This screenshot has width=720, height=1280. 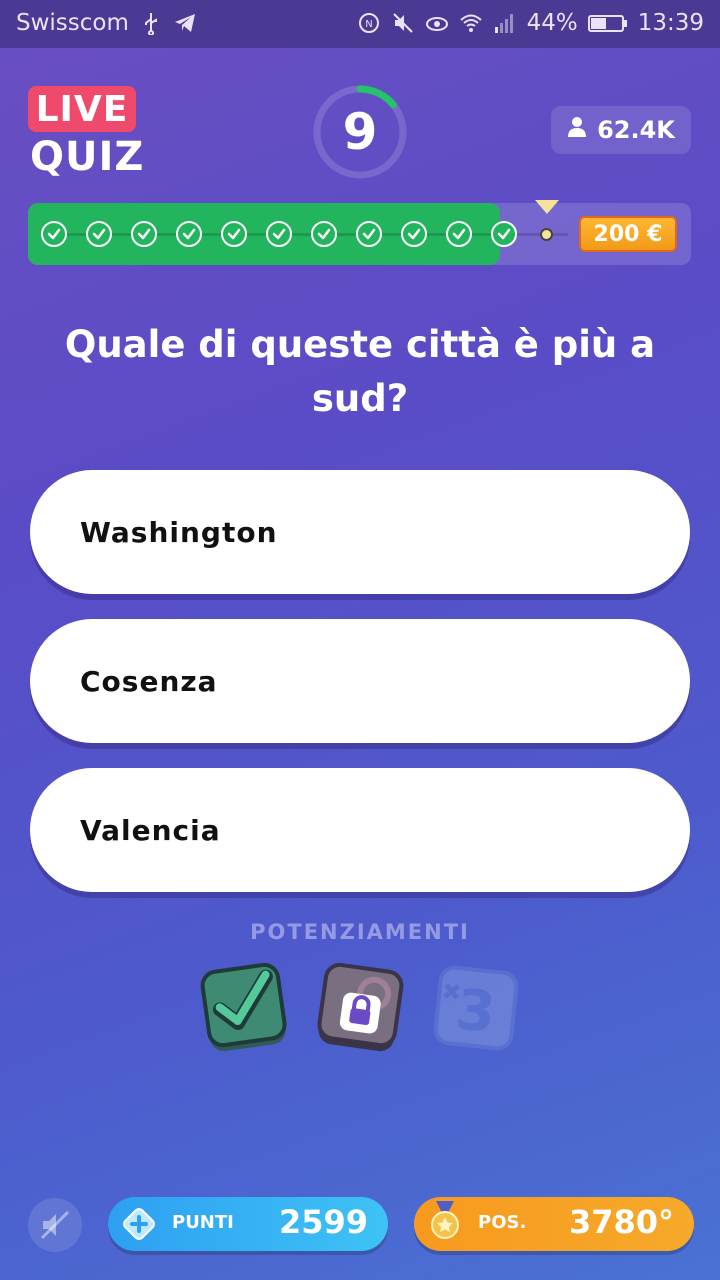 I want to click on sound-toggle-button, so click(x=55, y=1225).